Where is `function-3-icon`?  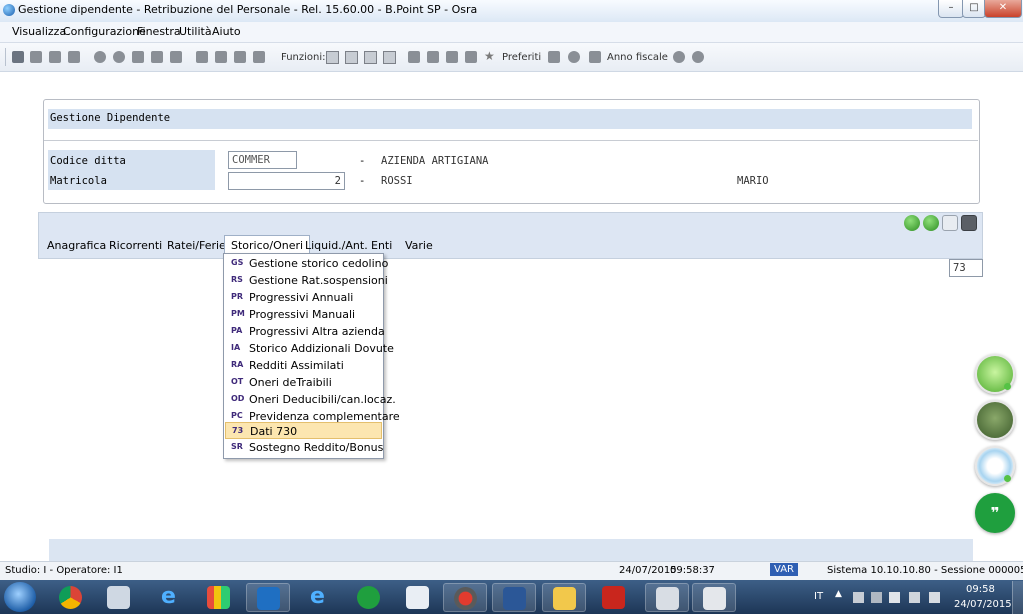
function-3-icon is located at coordinates (370, 57).